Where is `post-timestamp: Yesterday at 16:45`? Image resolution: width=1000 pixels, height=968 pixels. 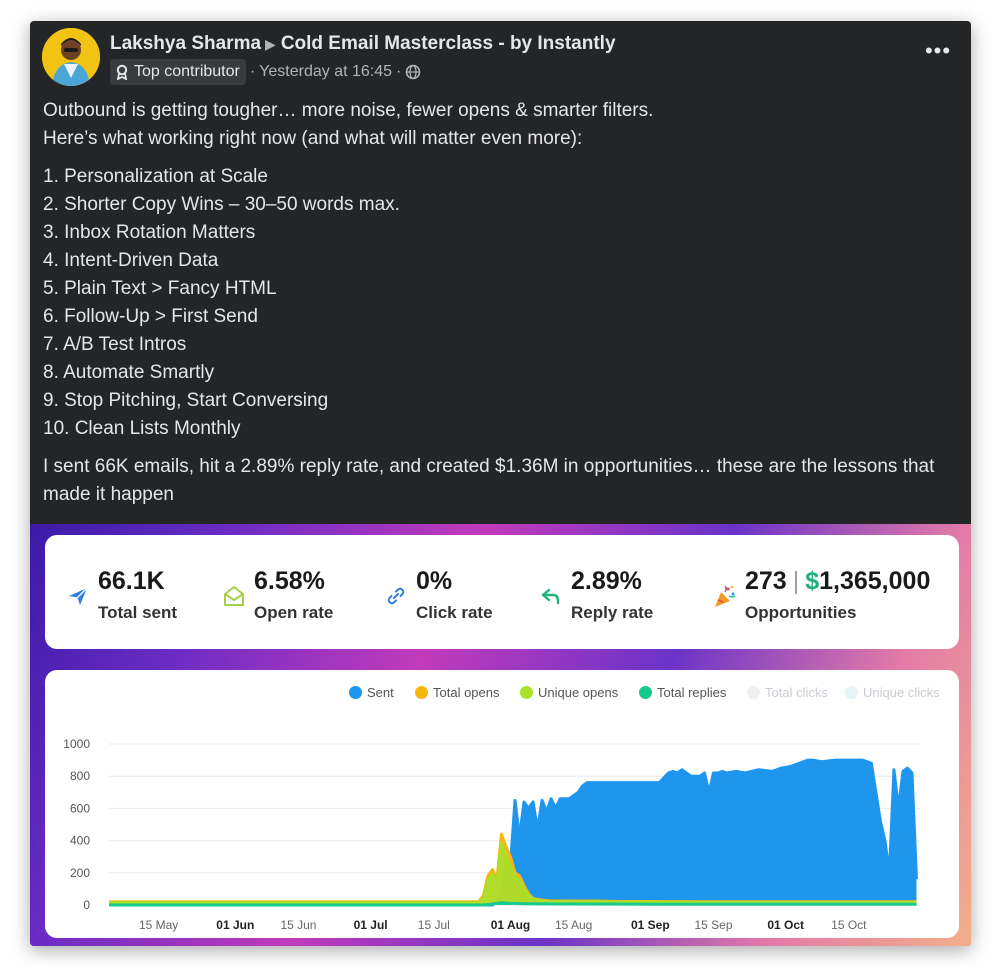
post-timestamp: Yesterday at 16:45 is located at coordinates (325, 72).